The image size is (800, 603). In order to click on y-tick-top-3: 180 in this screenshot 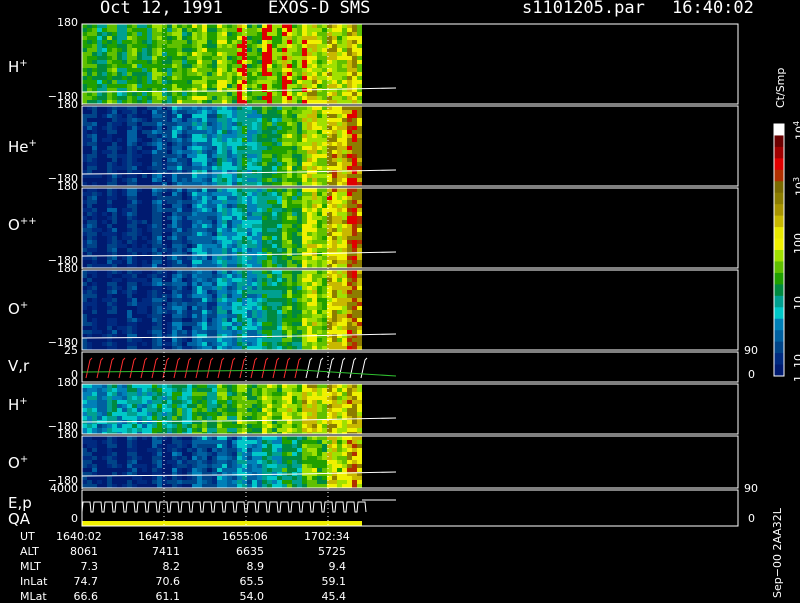, I will do `click(67, 186)`.